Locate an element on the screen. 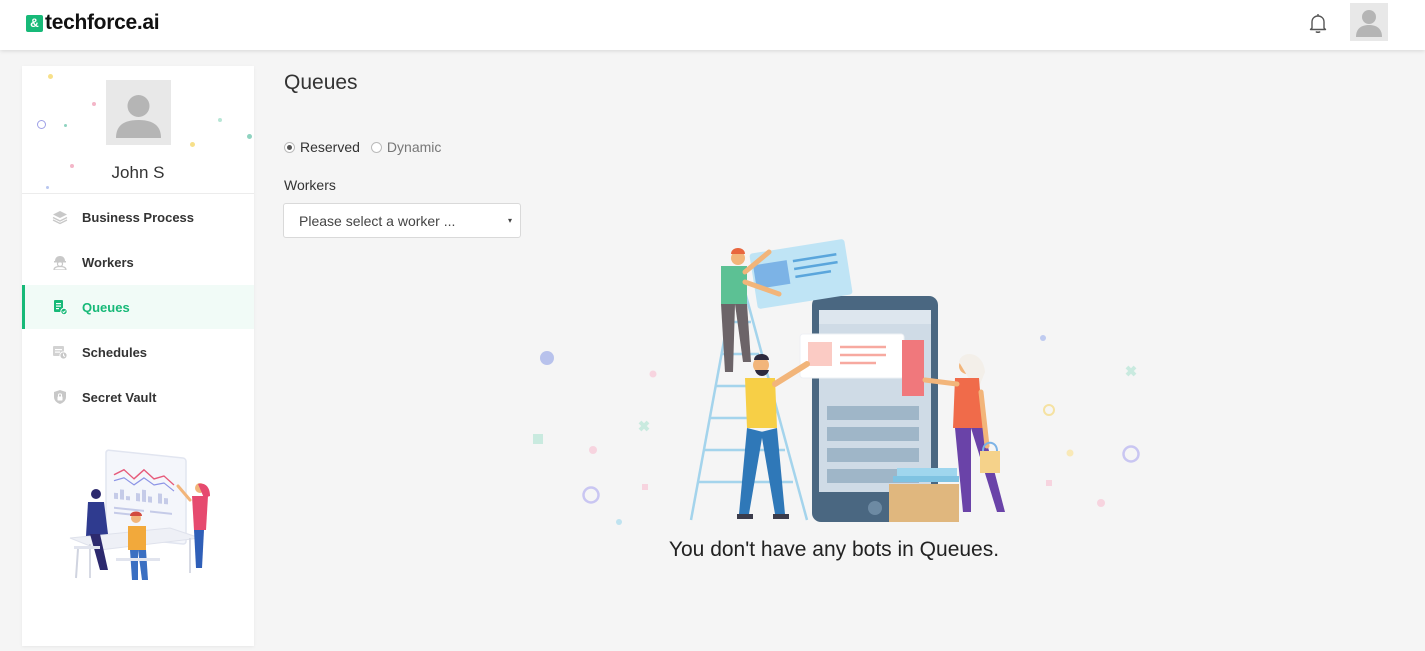  mode-radio-group: Reserved Dynamic is located at coordinates (368, 147).